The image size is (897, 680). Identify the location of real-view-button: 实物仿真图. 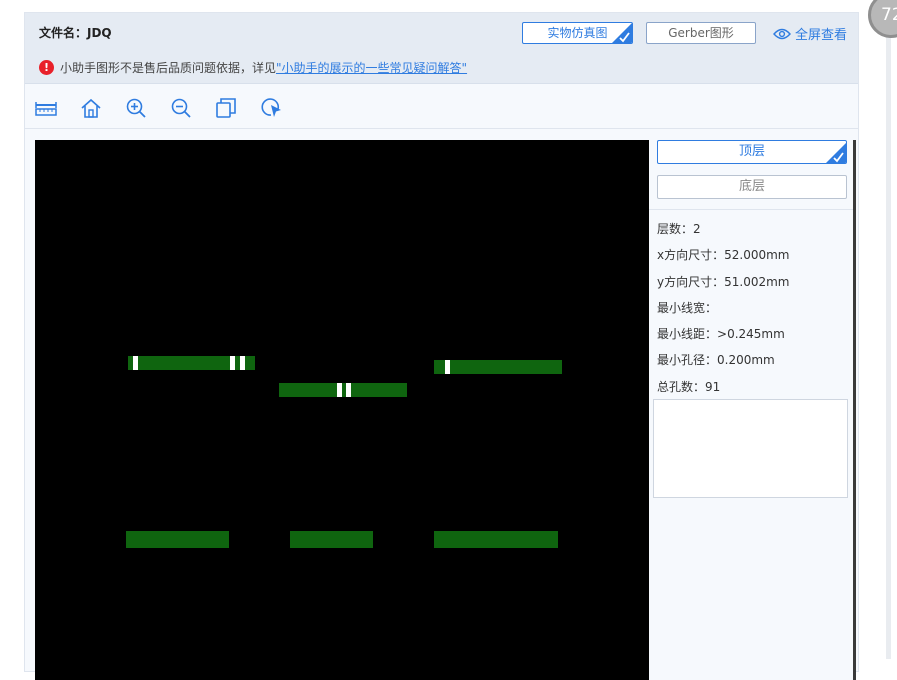
(577, 33).